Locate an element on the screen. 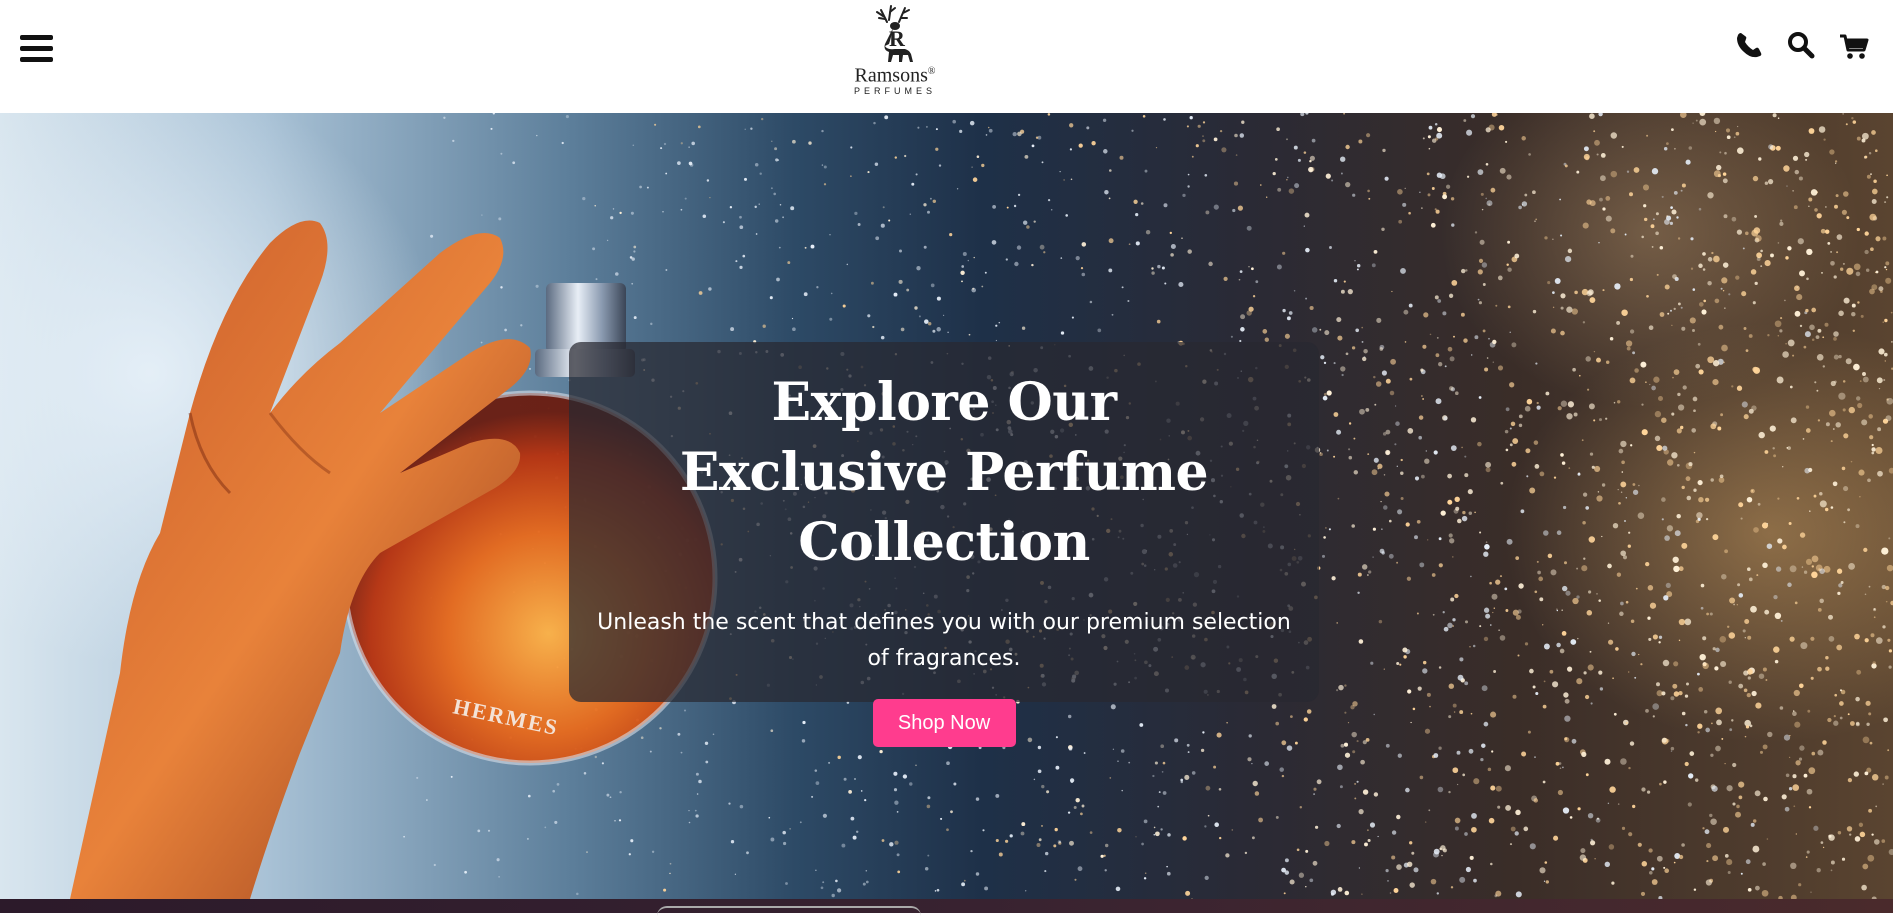 This screenshot has width=1893, height=916. next-section-pill is located at coordinates (789, 911).